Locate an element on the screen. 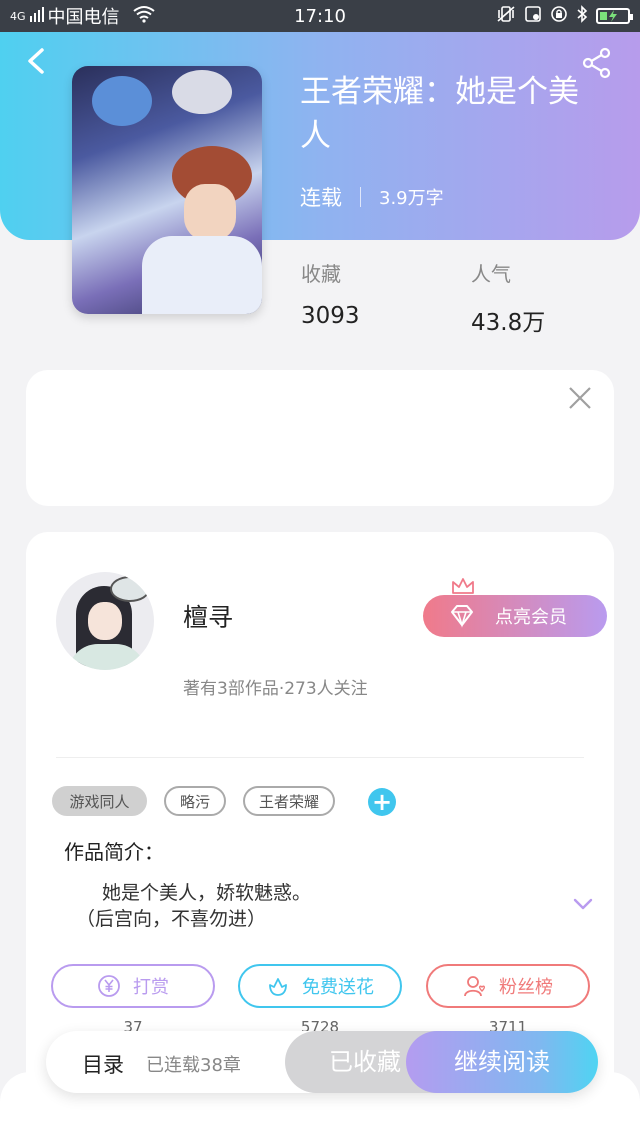 Image resolution: width=640 pixels, height=1138 pixels. status-left: 4G 中国电信 is located at coordinates (83, 16).